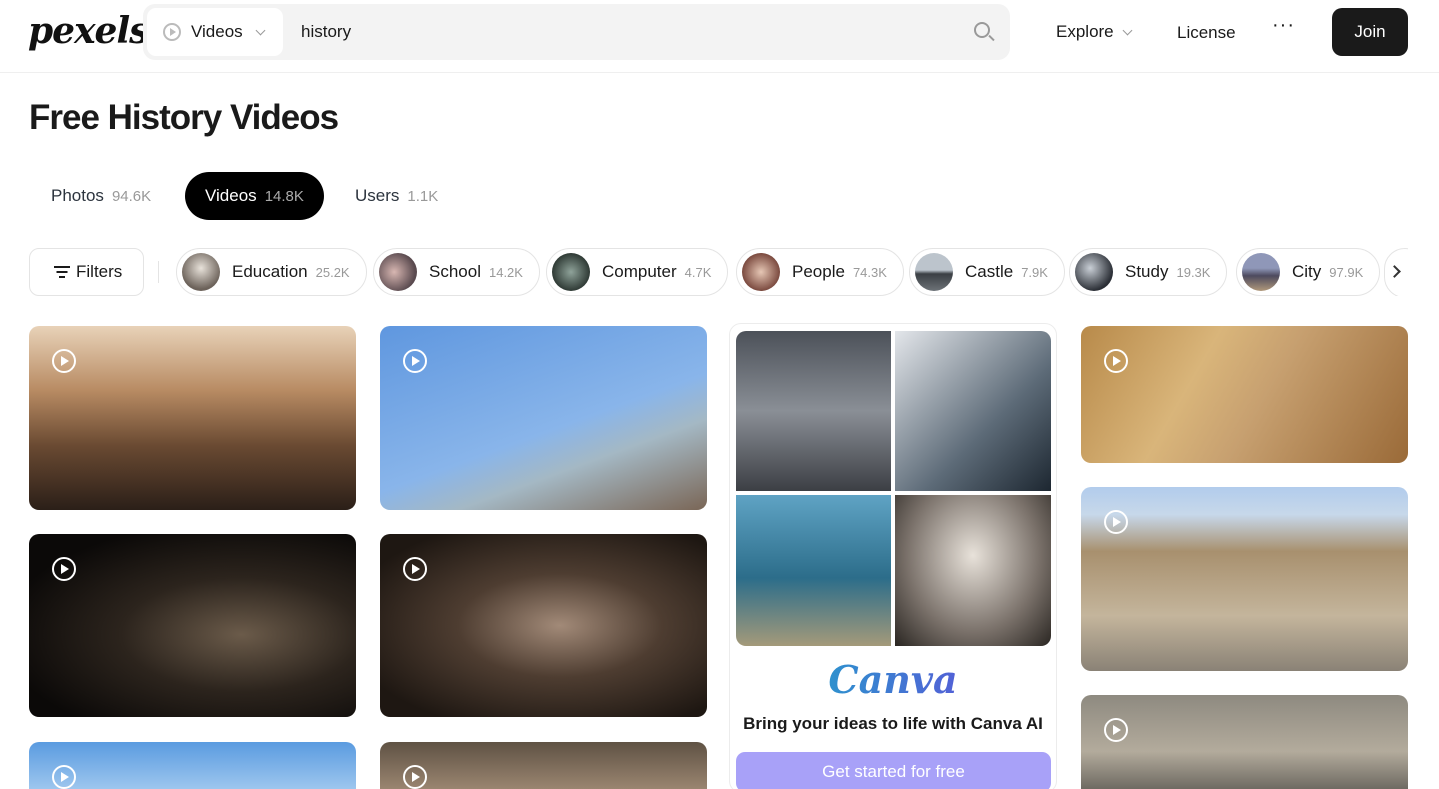  What do you see at coordinates (99, 271) in the screenshot?
I see `filters-label: Filters` at bounding box center [99, 271].